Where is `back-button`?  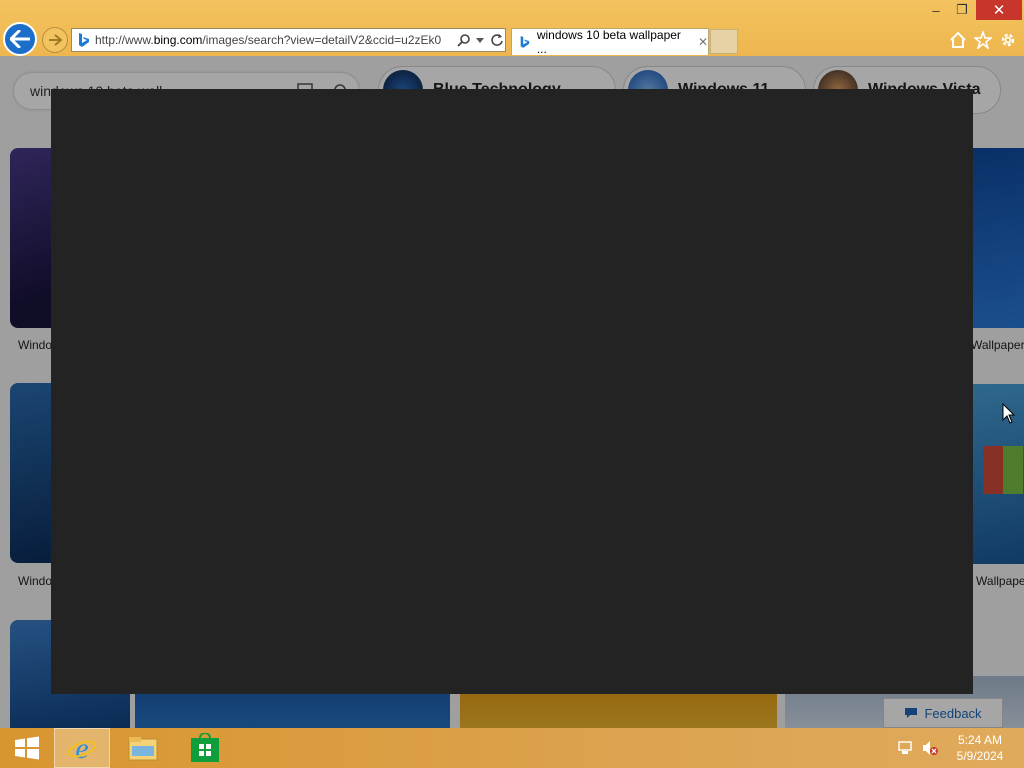 back-button is located at coordinates (20, 39).